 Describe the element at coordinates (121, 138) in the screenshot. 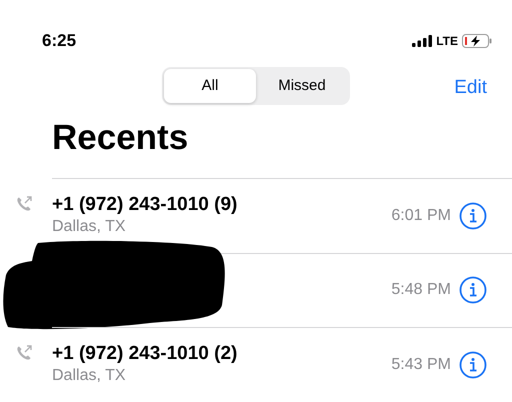

I see `page-title: Recents` at that location.